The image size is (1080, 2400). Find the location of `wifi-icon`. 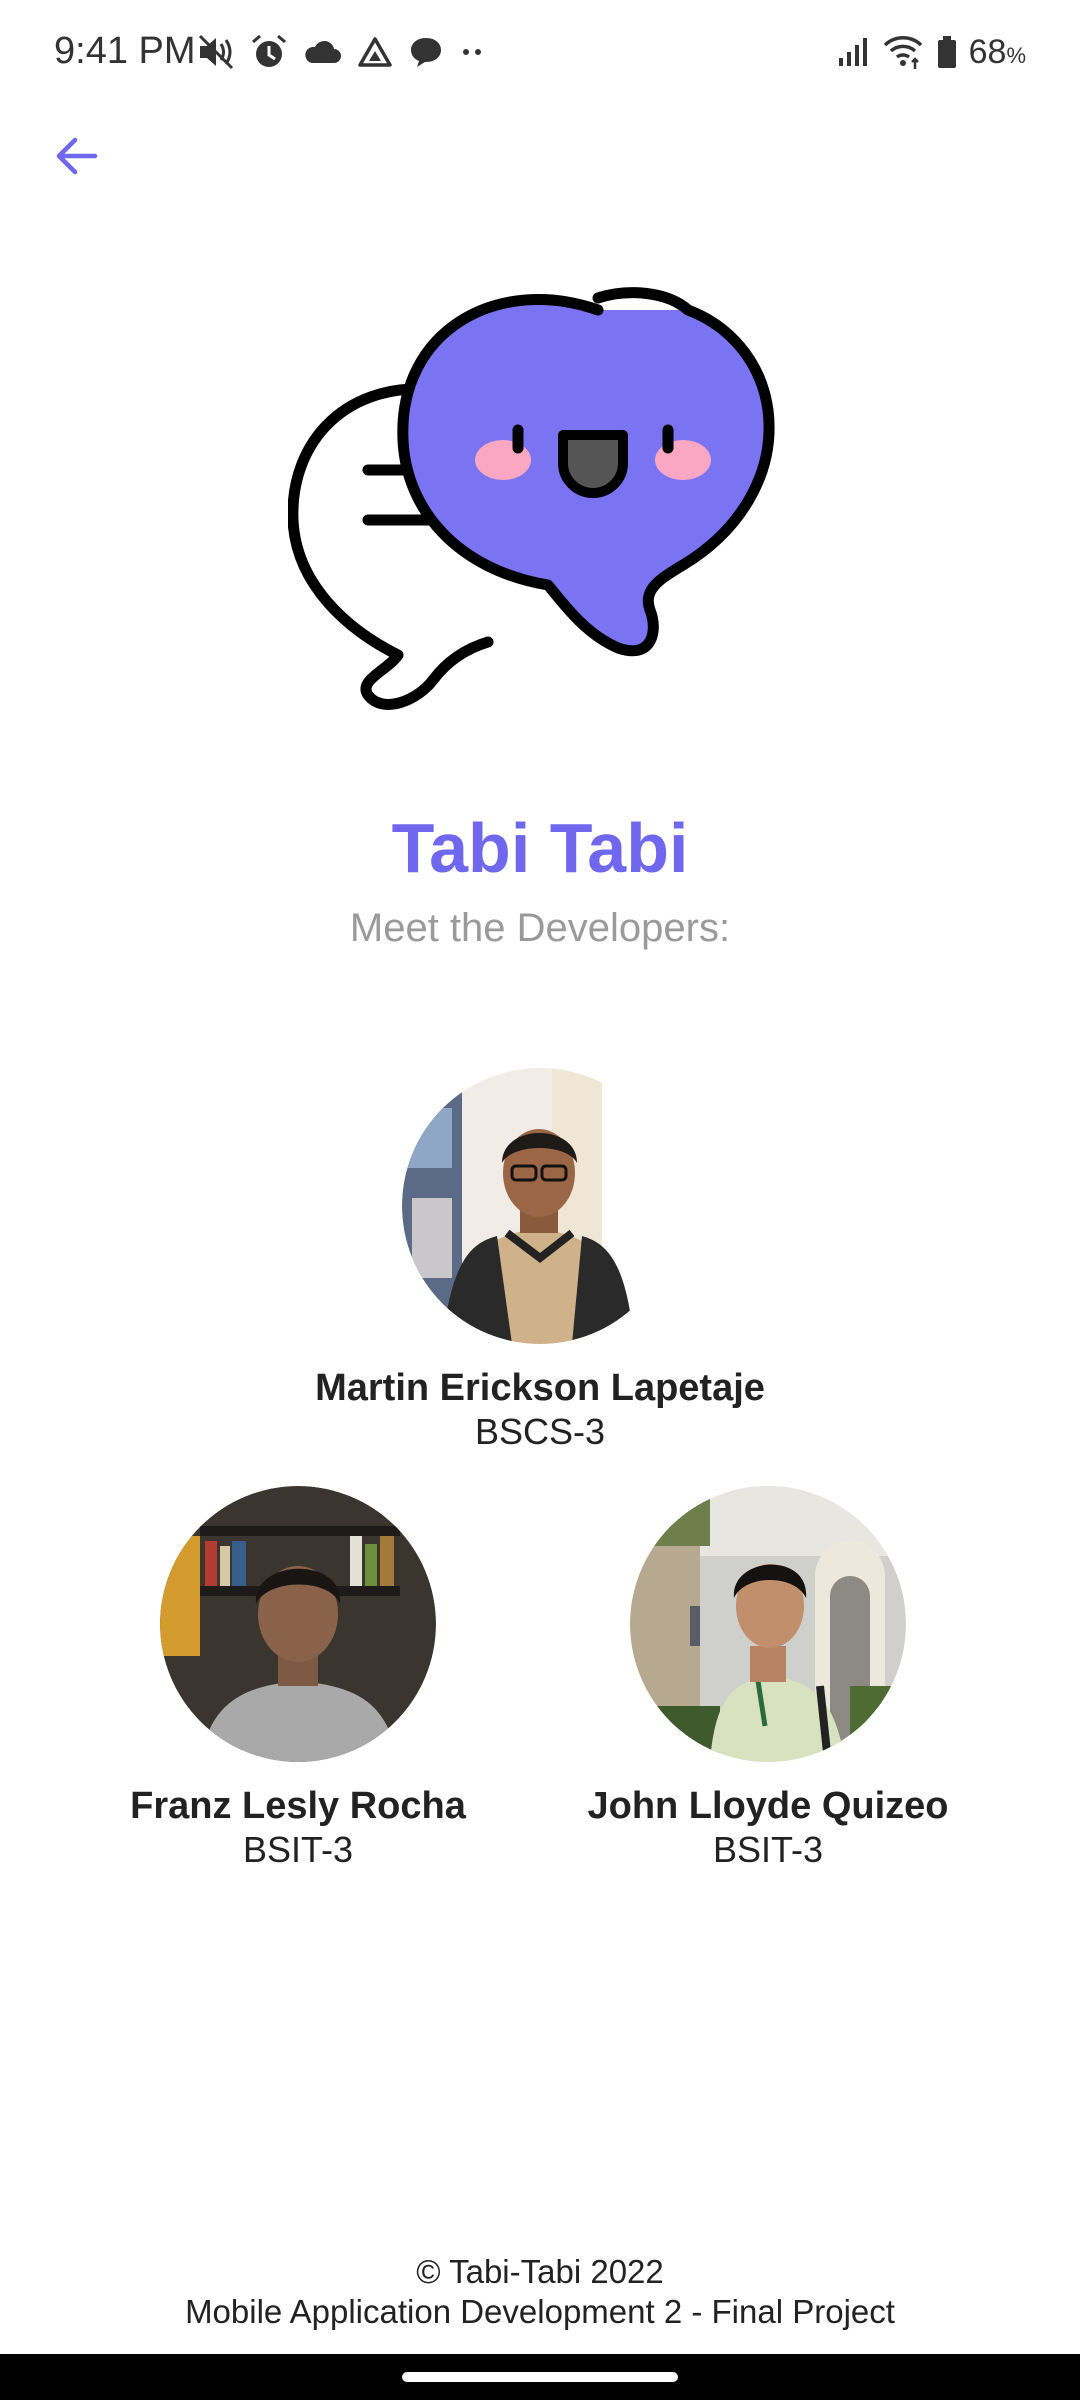

wifi-icon is located at coordinates (902, 52).